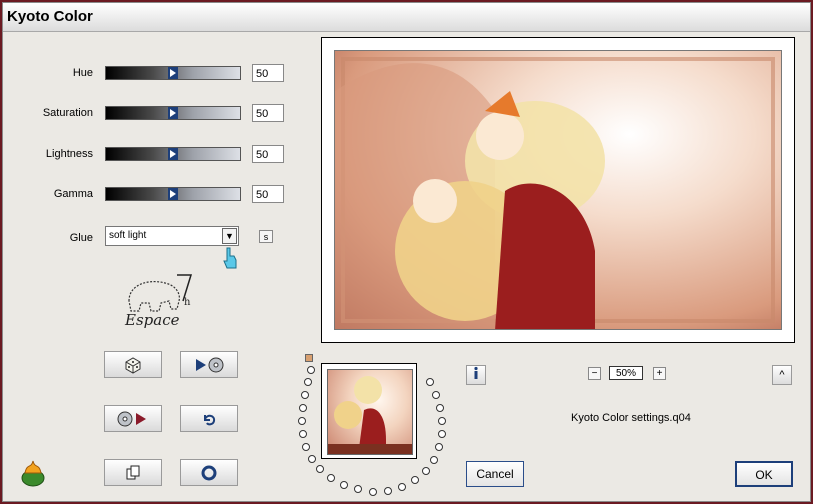  I want to click on gamma-value-field: 50, so click(268, 194).